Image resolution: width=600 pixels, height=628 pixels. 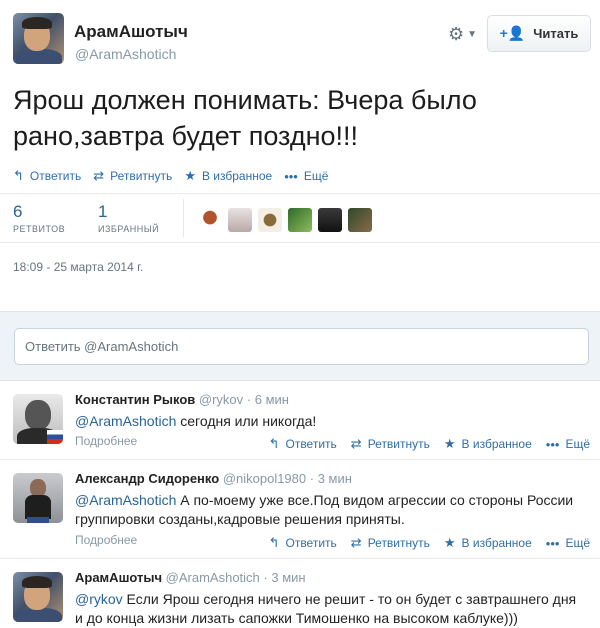 What do you see at coordinates (18, 211) in the screenshot?
I see `retweets-count: 6` at bounding box center [18, 211].